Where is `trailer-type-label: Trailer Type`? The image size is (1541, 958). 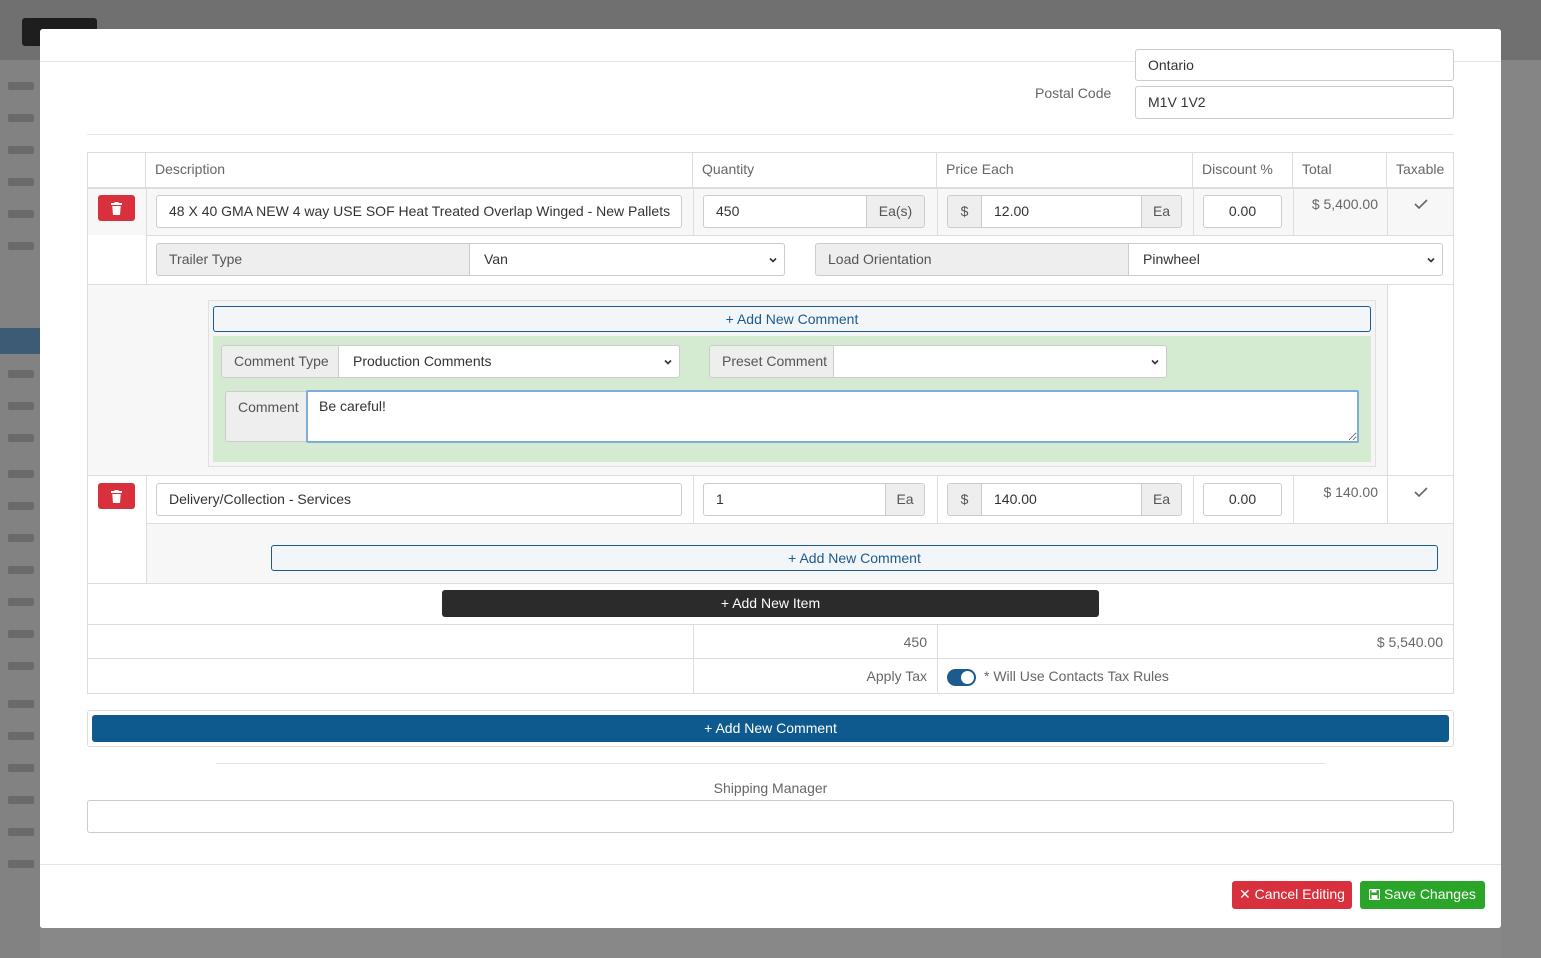
trailer-type-label: Trailer Type is located at coordinates (313, 259).